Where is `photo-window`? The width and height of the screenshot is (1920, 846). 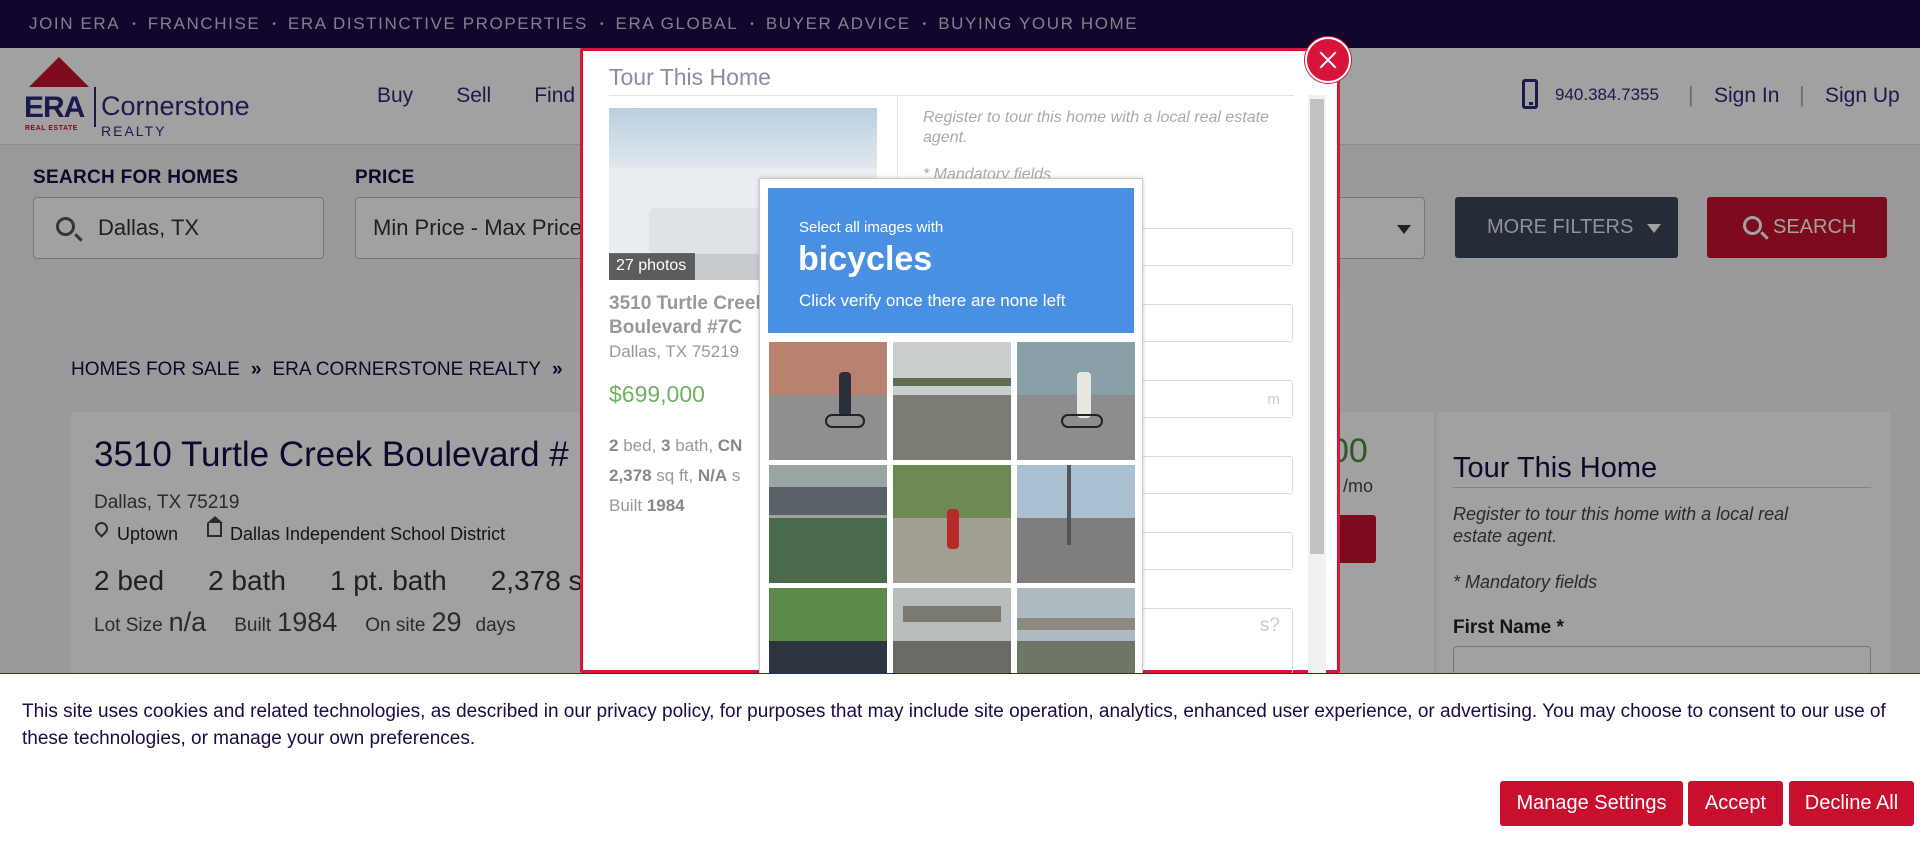
photo-window is located at coordinates (743, 138).